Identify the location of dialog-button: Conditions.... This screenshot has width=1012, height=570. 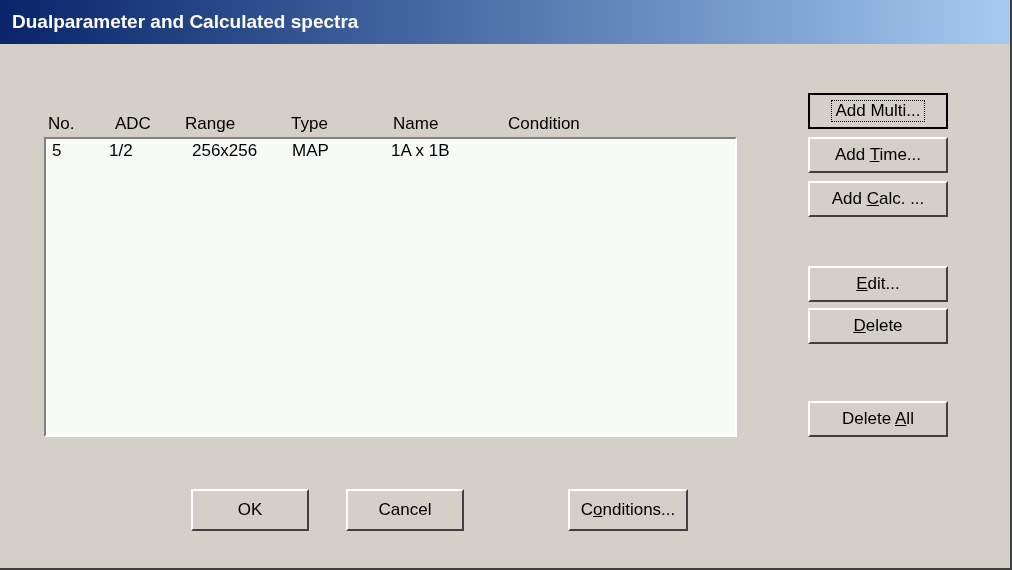
(628, 510).